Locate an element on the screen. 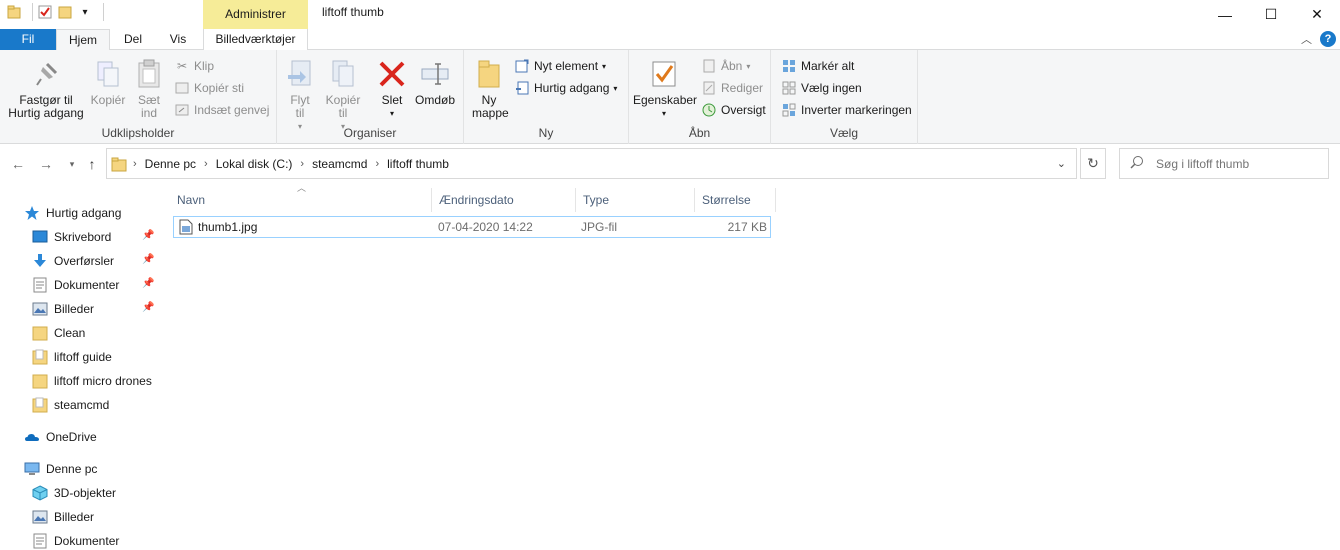  tab-home: Hjem is located at coordinates (83, 40).